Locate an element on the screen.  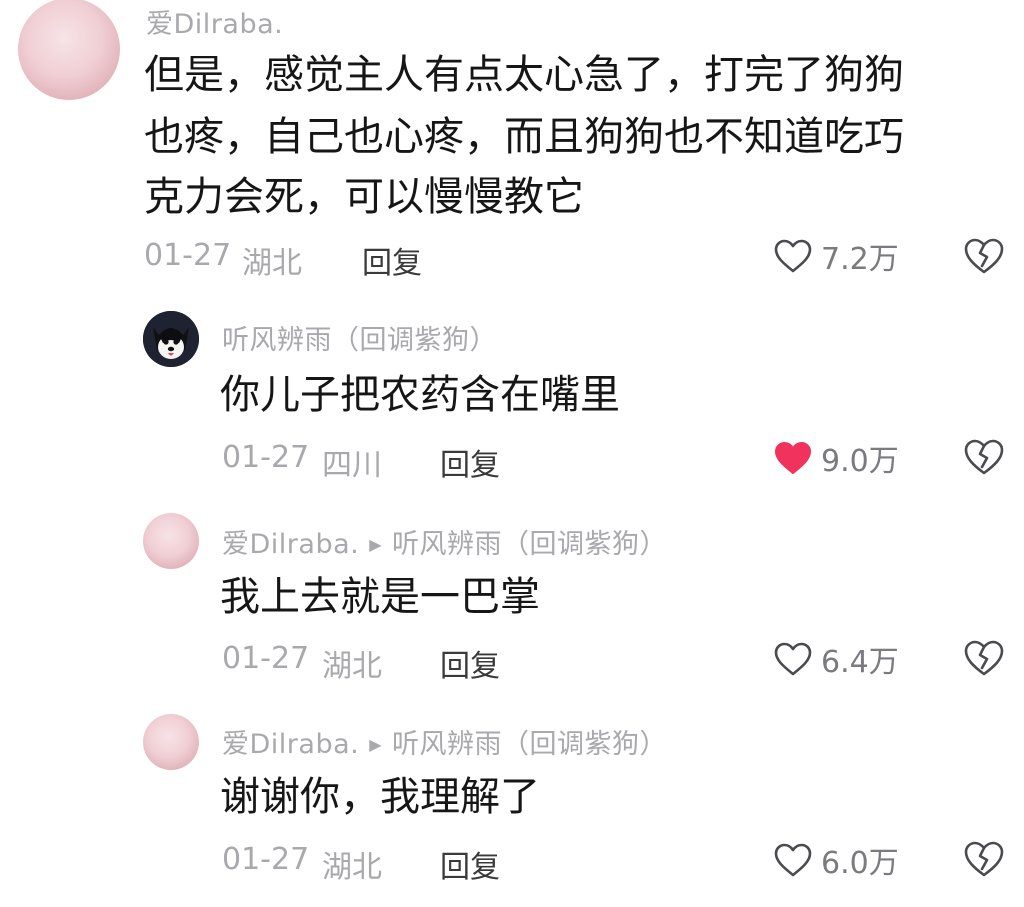
like-button: 7.2万 is located at coordinates (836, 256).